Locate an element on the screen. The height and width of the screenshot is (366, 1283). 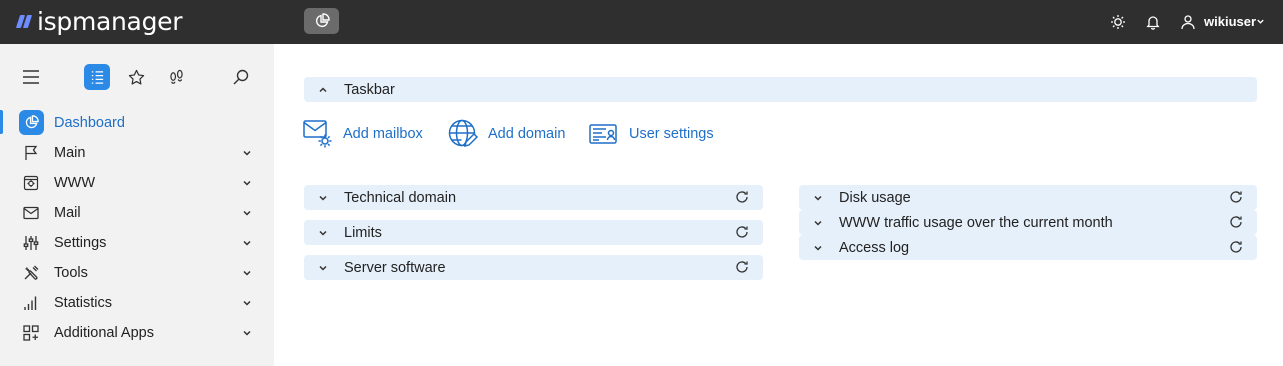
logo-text: ispmanager is located at coordinates (110, 21).